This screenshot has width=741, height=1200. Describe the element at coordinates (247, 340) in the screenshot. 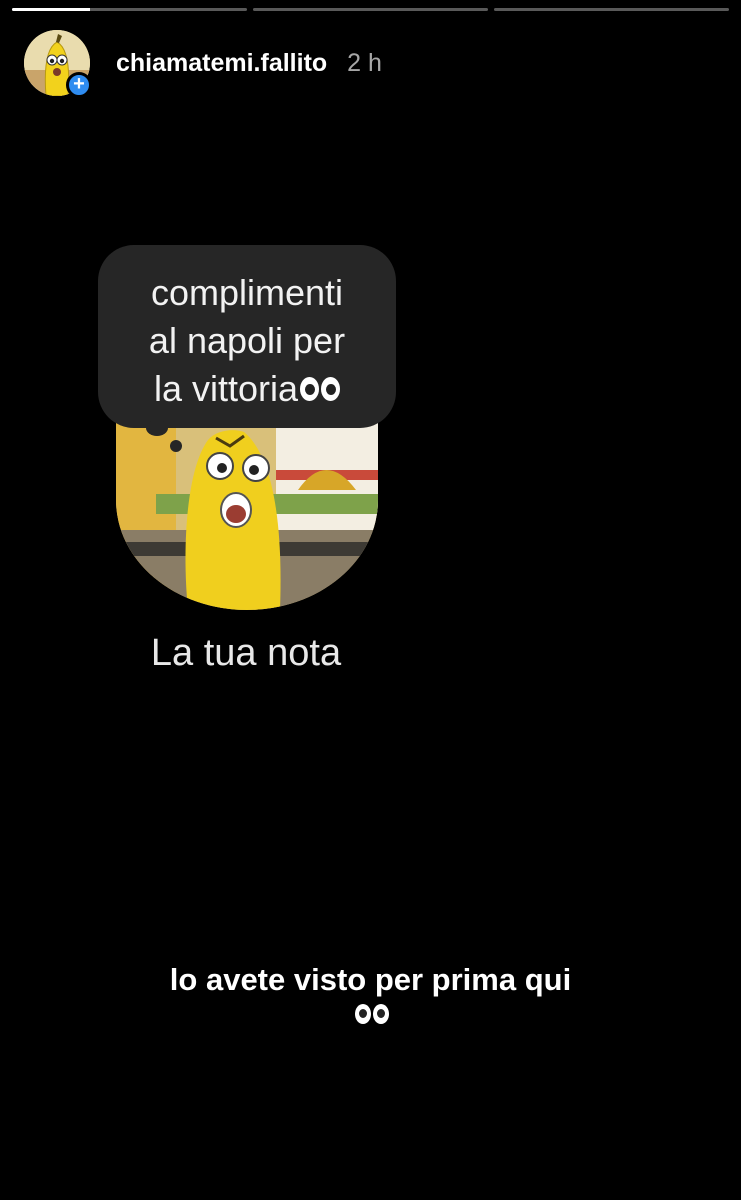

I see `note-text-line: al napoli per` at that location.